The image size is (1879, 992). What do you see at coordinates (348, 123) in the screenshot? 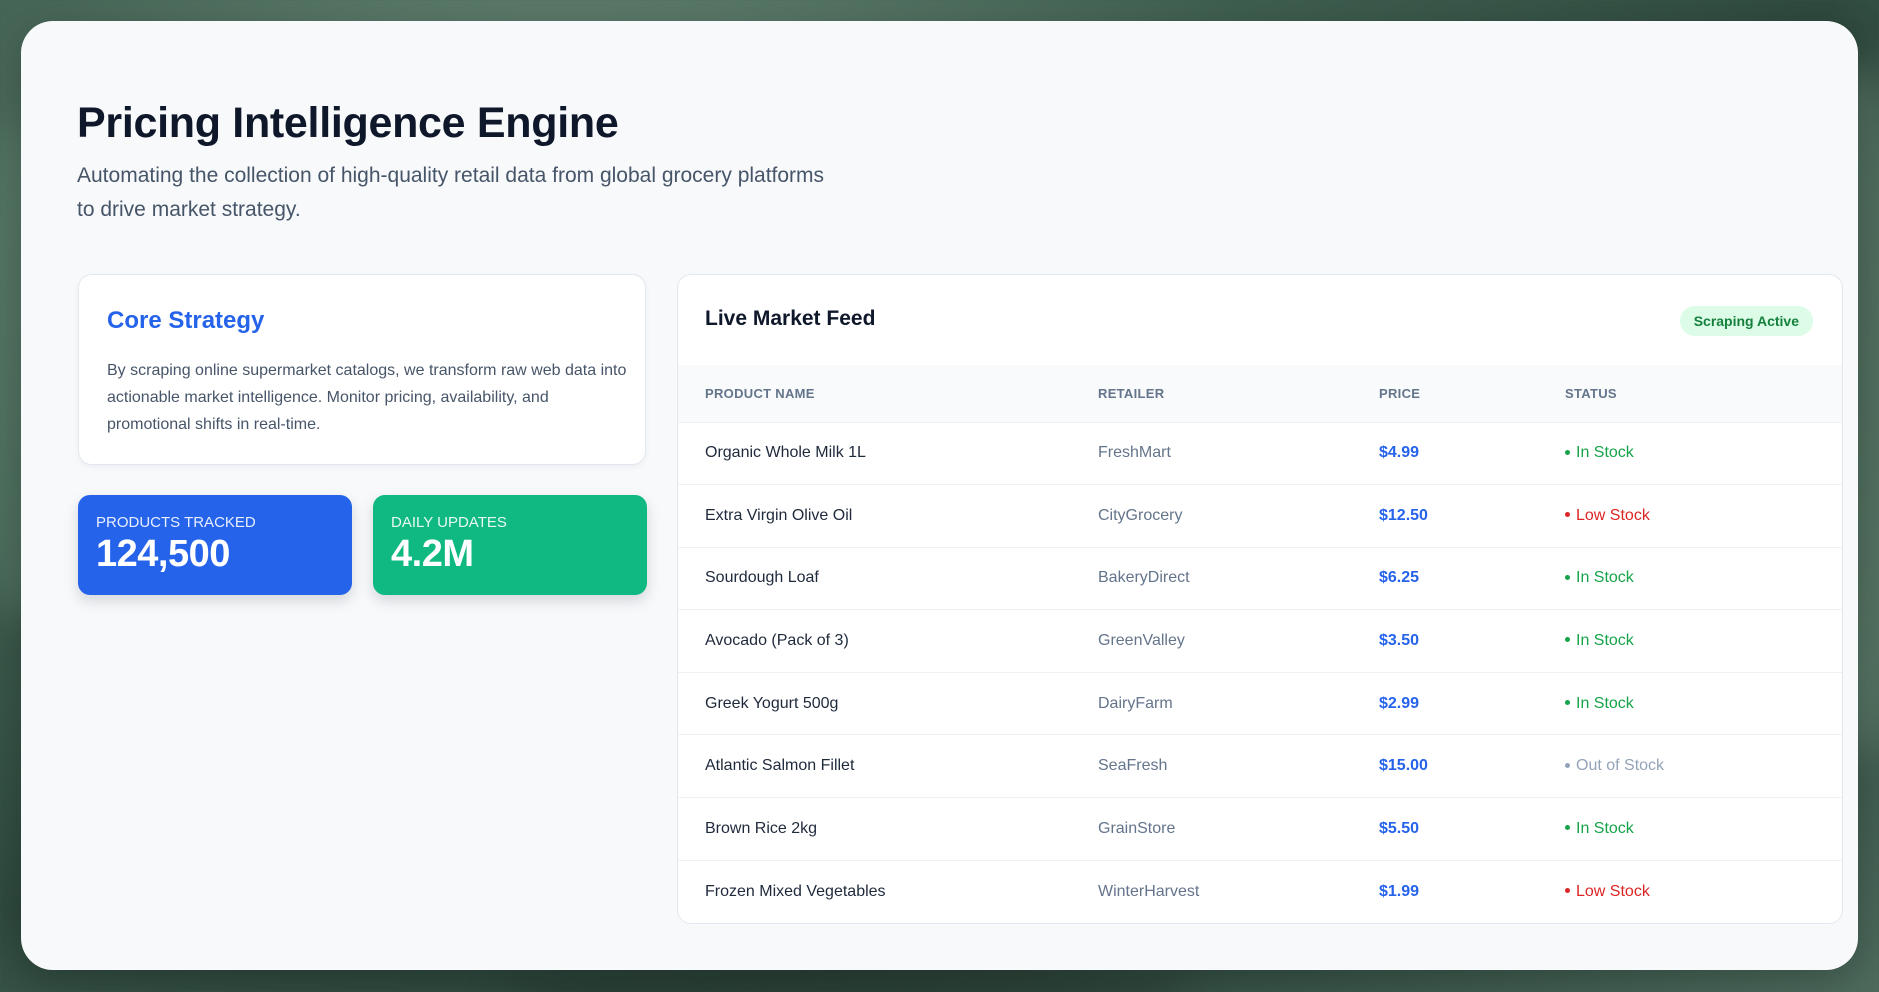
I see `page-title: Pricing Intelligence Engine` at bounding box center [348, 123].